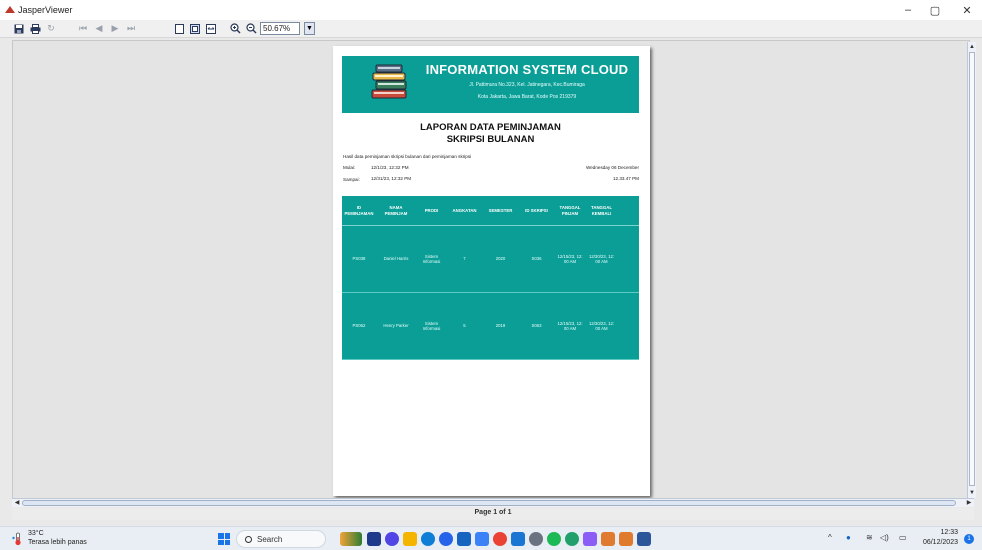  I want to click on zoom-in-icon, so click(235, 28).